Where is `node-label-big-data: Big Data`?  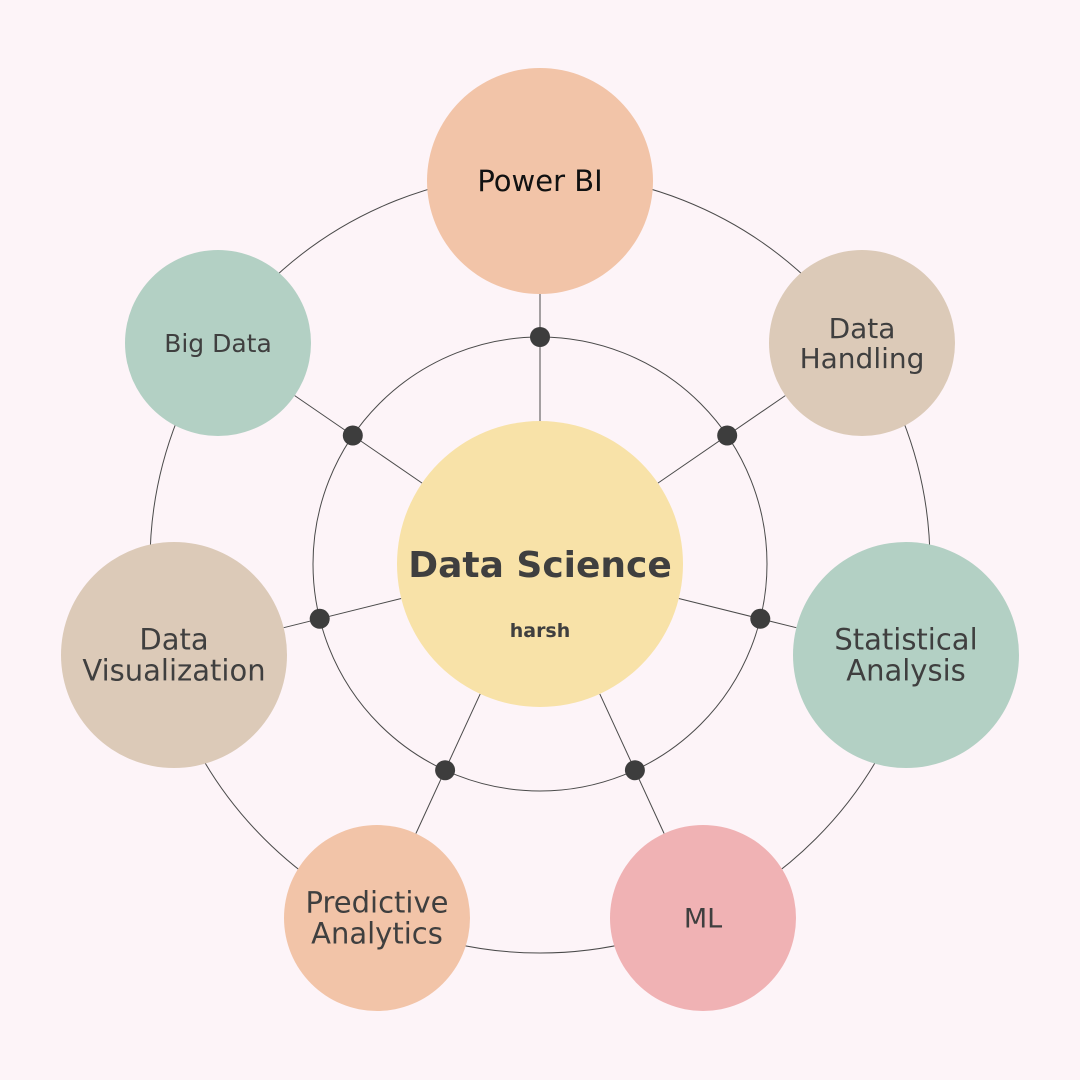 node-label-big-data: Big Data is located at coordinates (218, 343).